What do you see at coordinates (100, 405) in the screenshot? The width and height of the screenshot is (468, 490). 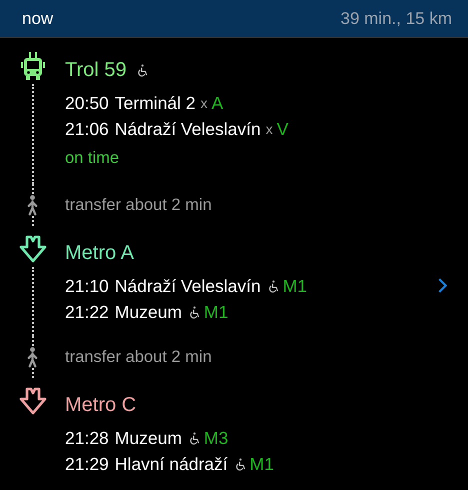 I see `line-name: Metro C` at bounding box center [100, 405].